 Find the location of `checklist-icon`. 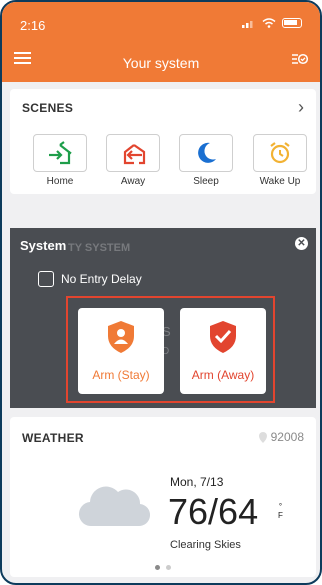

checklist-icon is located at coordinates (300, 60).